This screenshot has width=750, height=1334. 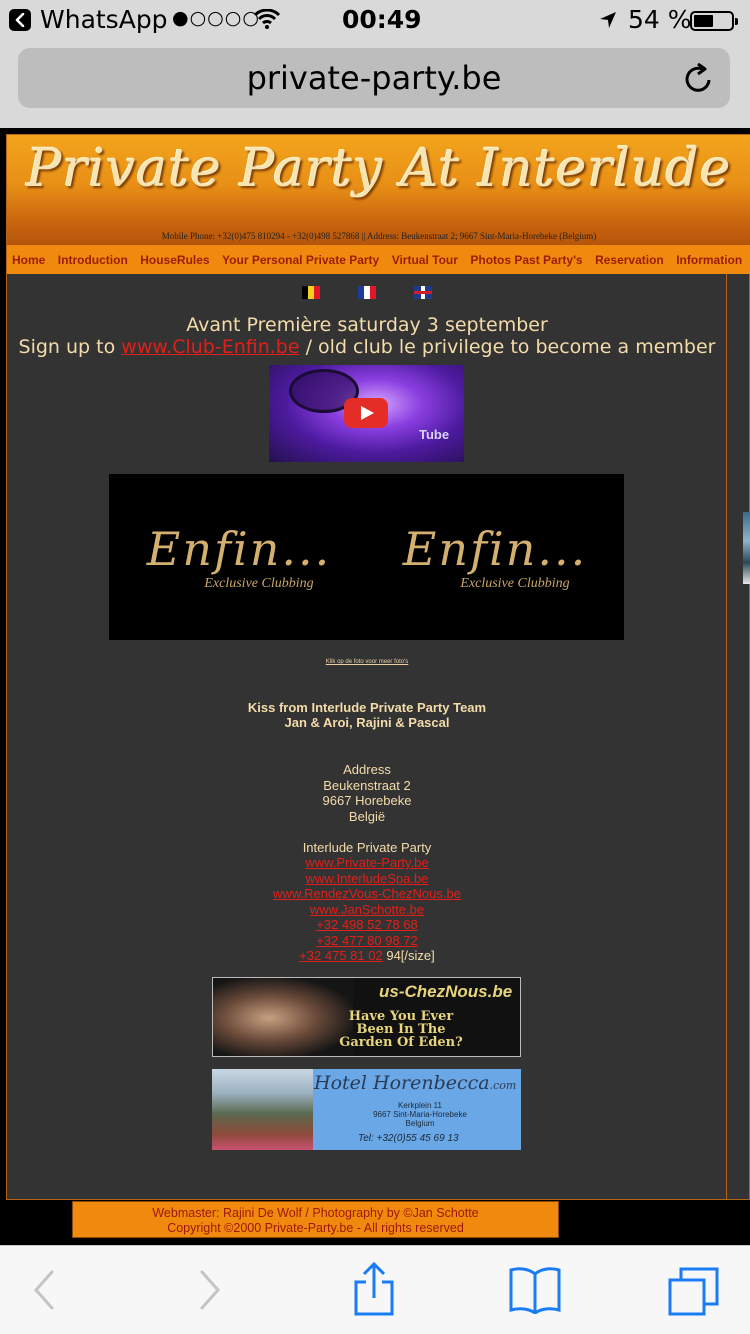 I want to click on browser-toolbar, so click(x=375, y=1289).